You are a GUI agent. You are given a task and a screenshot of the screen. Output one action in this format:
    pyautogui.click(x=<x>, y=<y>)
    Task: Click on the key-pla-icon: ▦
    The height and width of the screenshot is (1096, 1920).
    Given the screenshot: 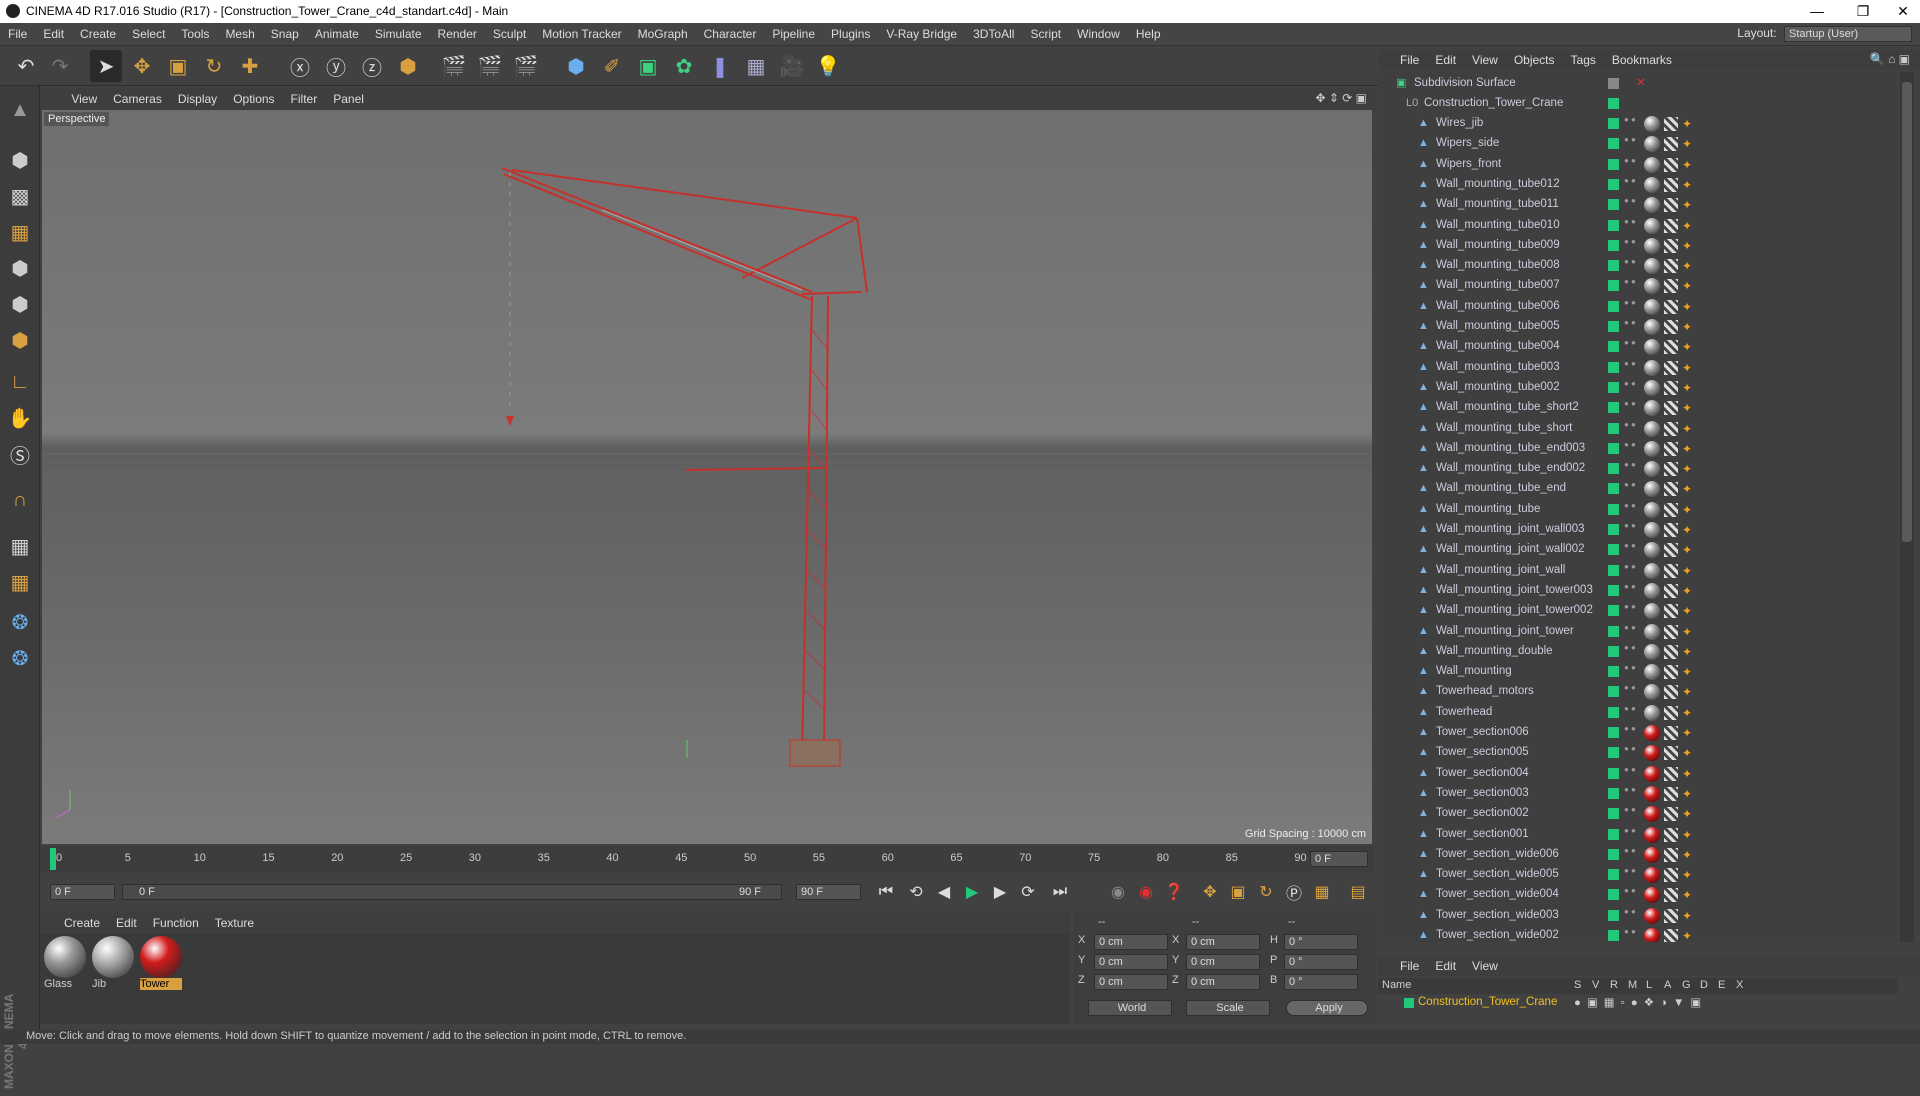 What is the action you would take?
    pyautogui.click(x=1322, y=892)
    